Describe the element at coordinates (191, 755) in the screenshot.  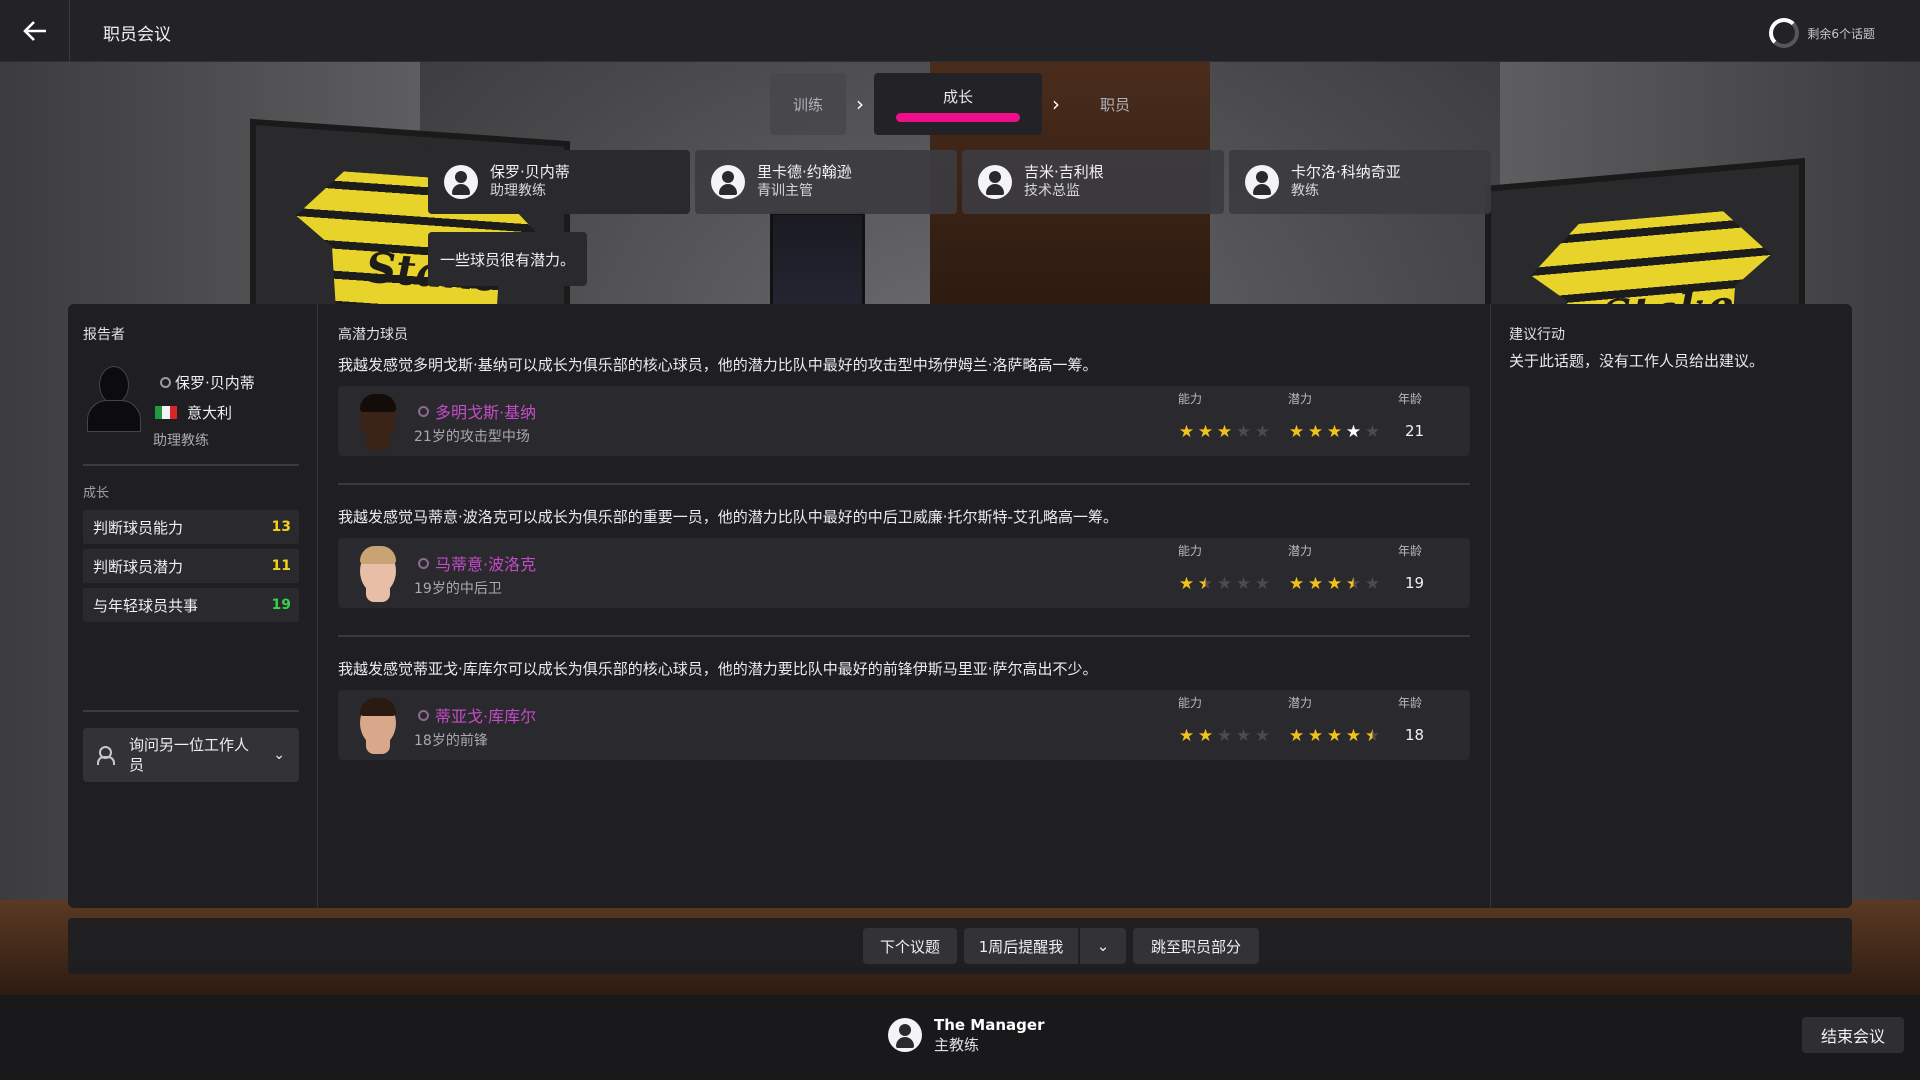
I see `ask-another-staff-button: 询问另一位工作人员 ⌄` at that location.